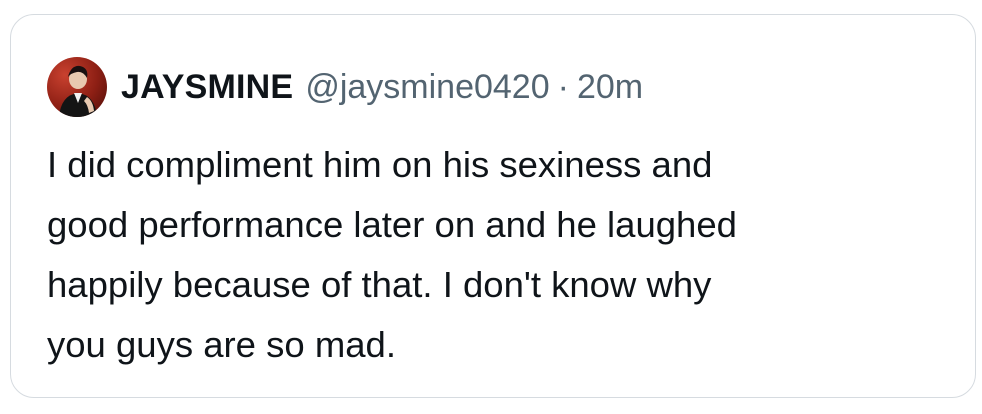 Image resolution: width=982 pixels, height=414 pixels. Describe the element at coordinates (610, 87) in the screenshot. I see `tweet-timestamp: 20m` at that location.